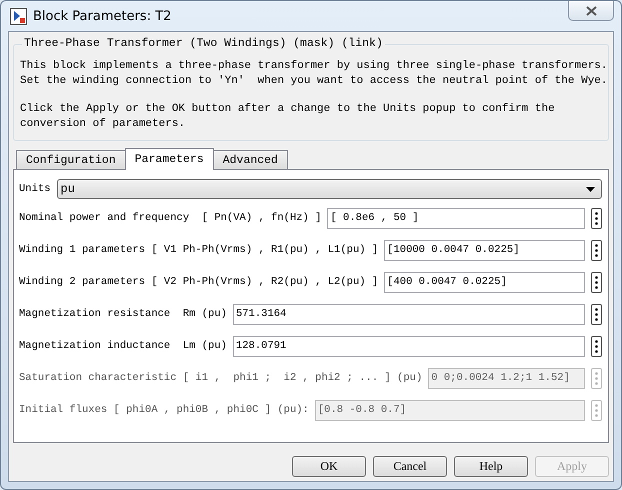  I want to click on block-icon, so click(18, 16).